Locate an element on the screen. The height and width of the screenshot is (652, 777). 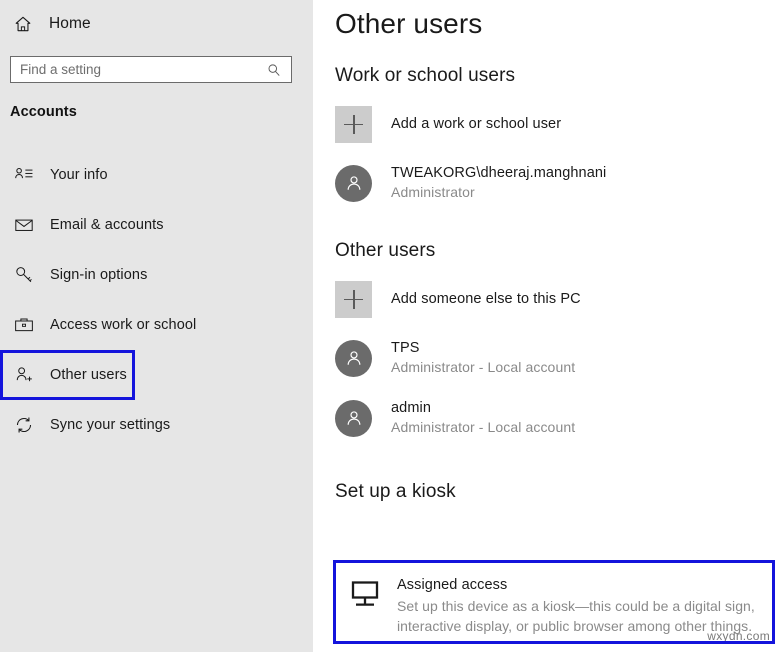
user-row: TWEAKORG\dheeraj.manghnani Administrator is located at coordinates (556, 183).